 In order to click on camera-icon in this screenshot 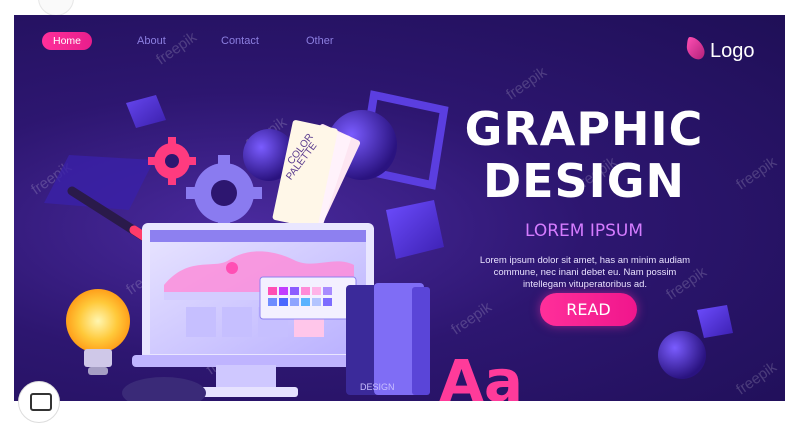, I will do `click(41, 402)`.